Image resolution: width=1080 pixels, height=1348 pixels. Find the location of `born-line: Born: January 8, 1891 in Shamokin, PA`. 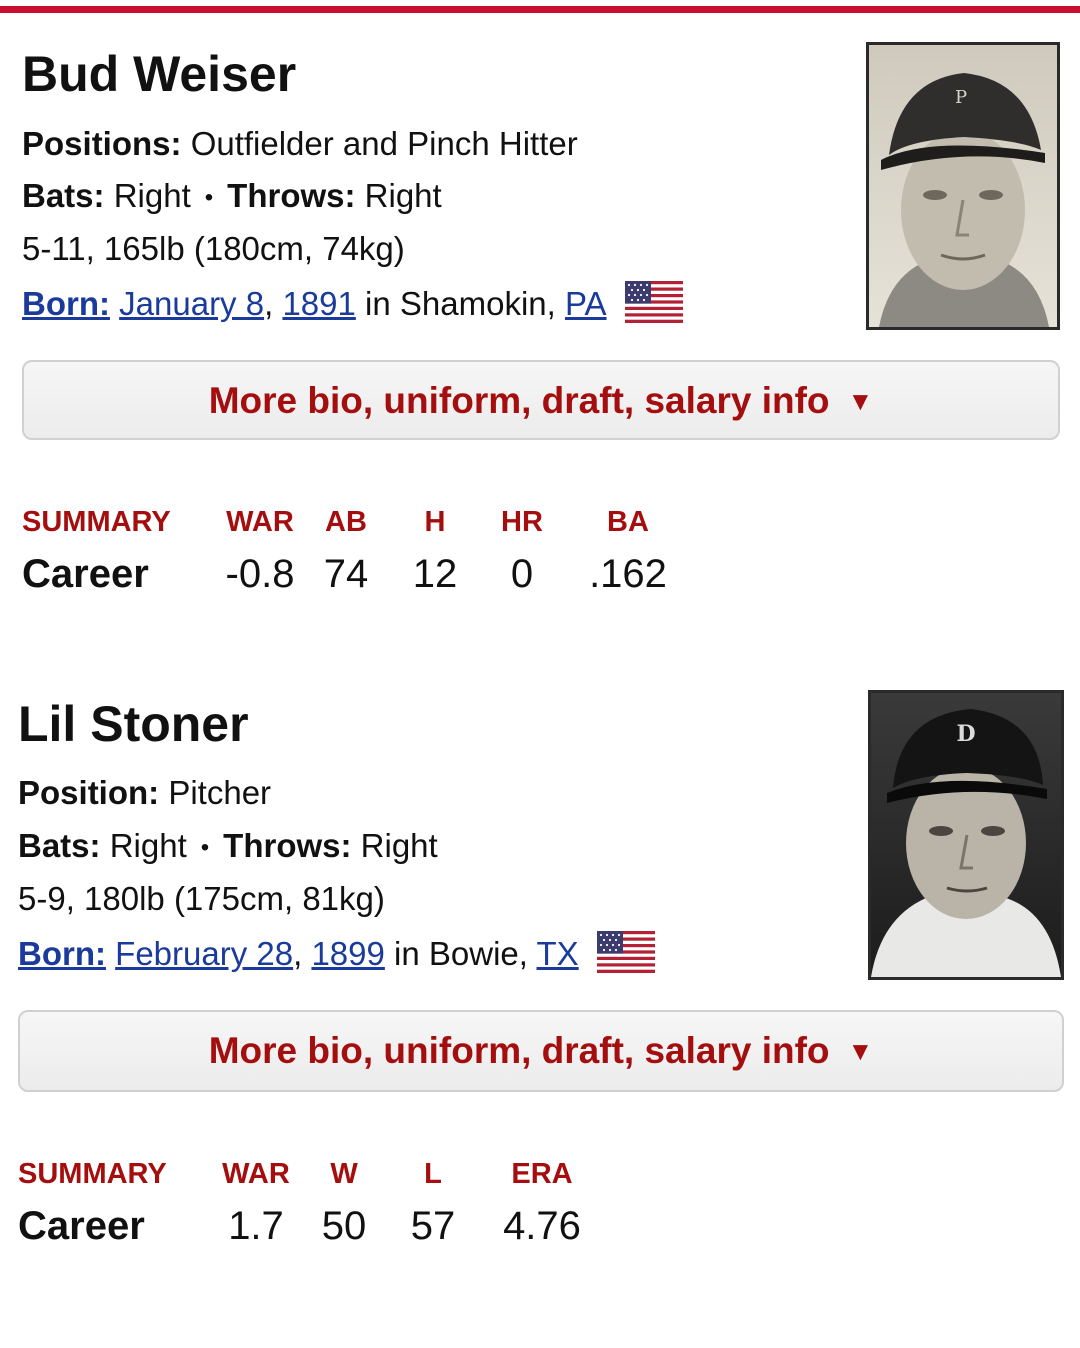

born-line: Born: January 8, 1891 in Shamokin, PA is located at coordinates (352, 306).